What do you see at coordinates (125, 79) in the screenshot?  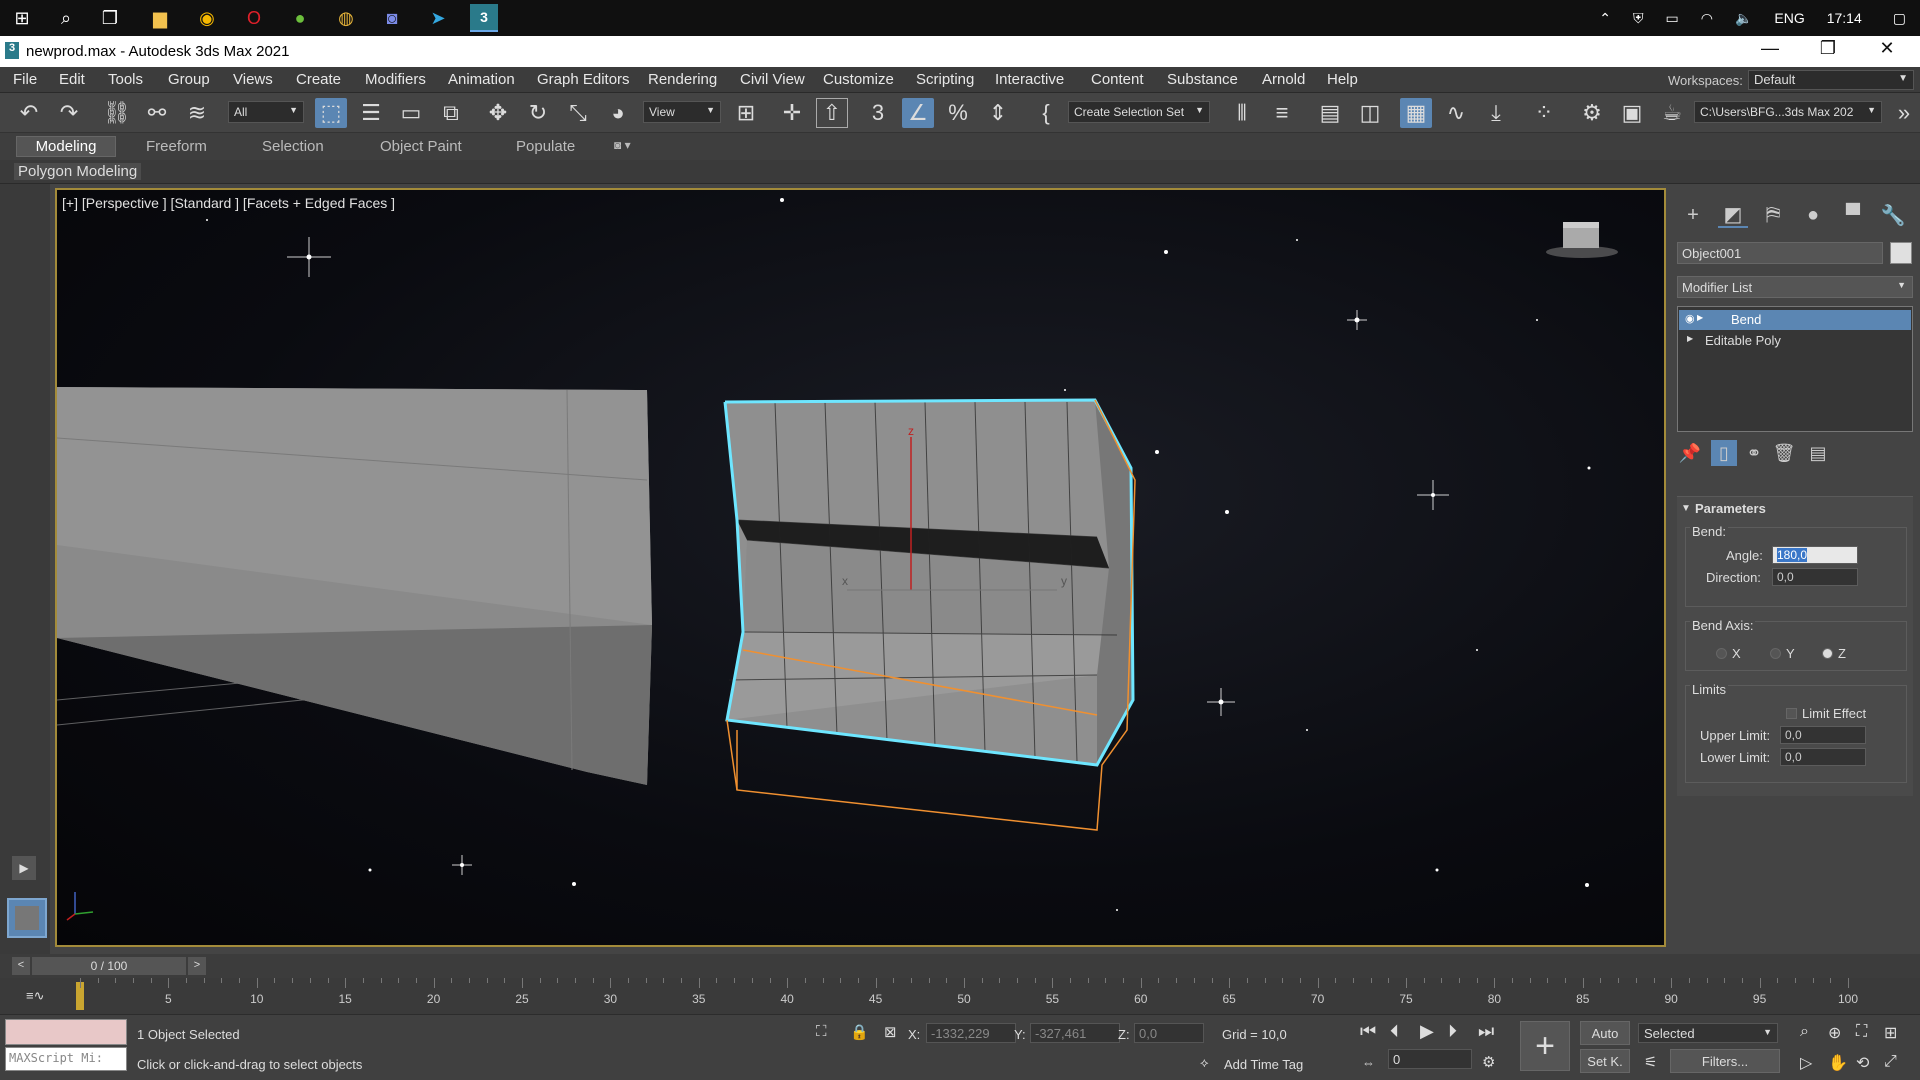 I see `menu-tools: Tools` at bounding box center [125, 79].